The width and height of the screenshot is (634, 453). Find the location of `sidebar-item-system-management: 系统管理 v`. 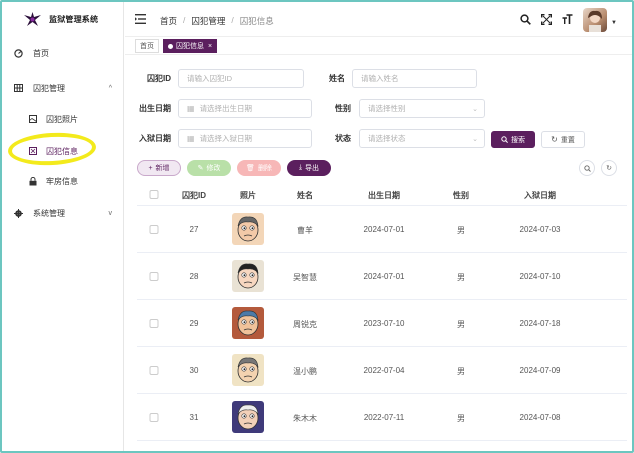

sidebar-item-system-management: 系统管理 v is located at coordinates (63, 213).